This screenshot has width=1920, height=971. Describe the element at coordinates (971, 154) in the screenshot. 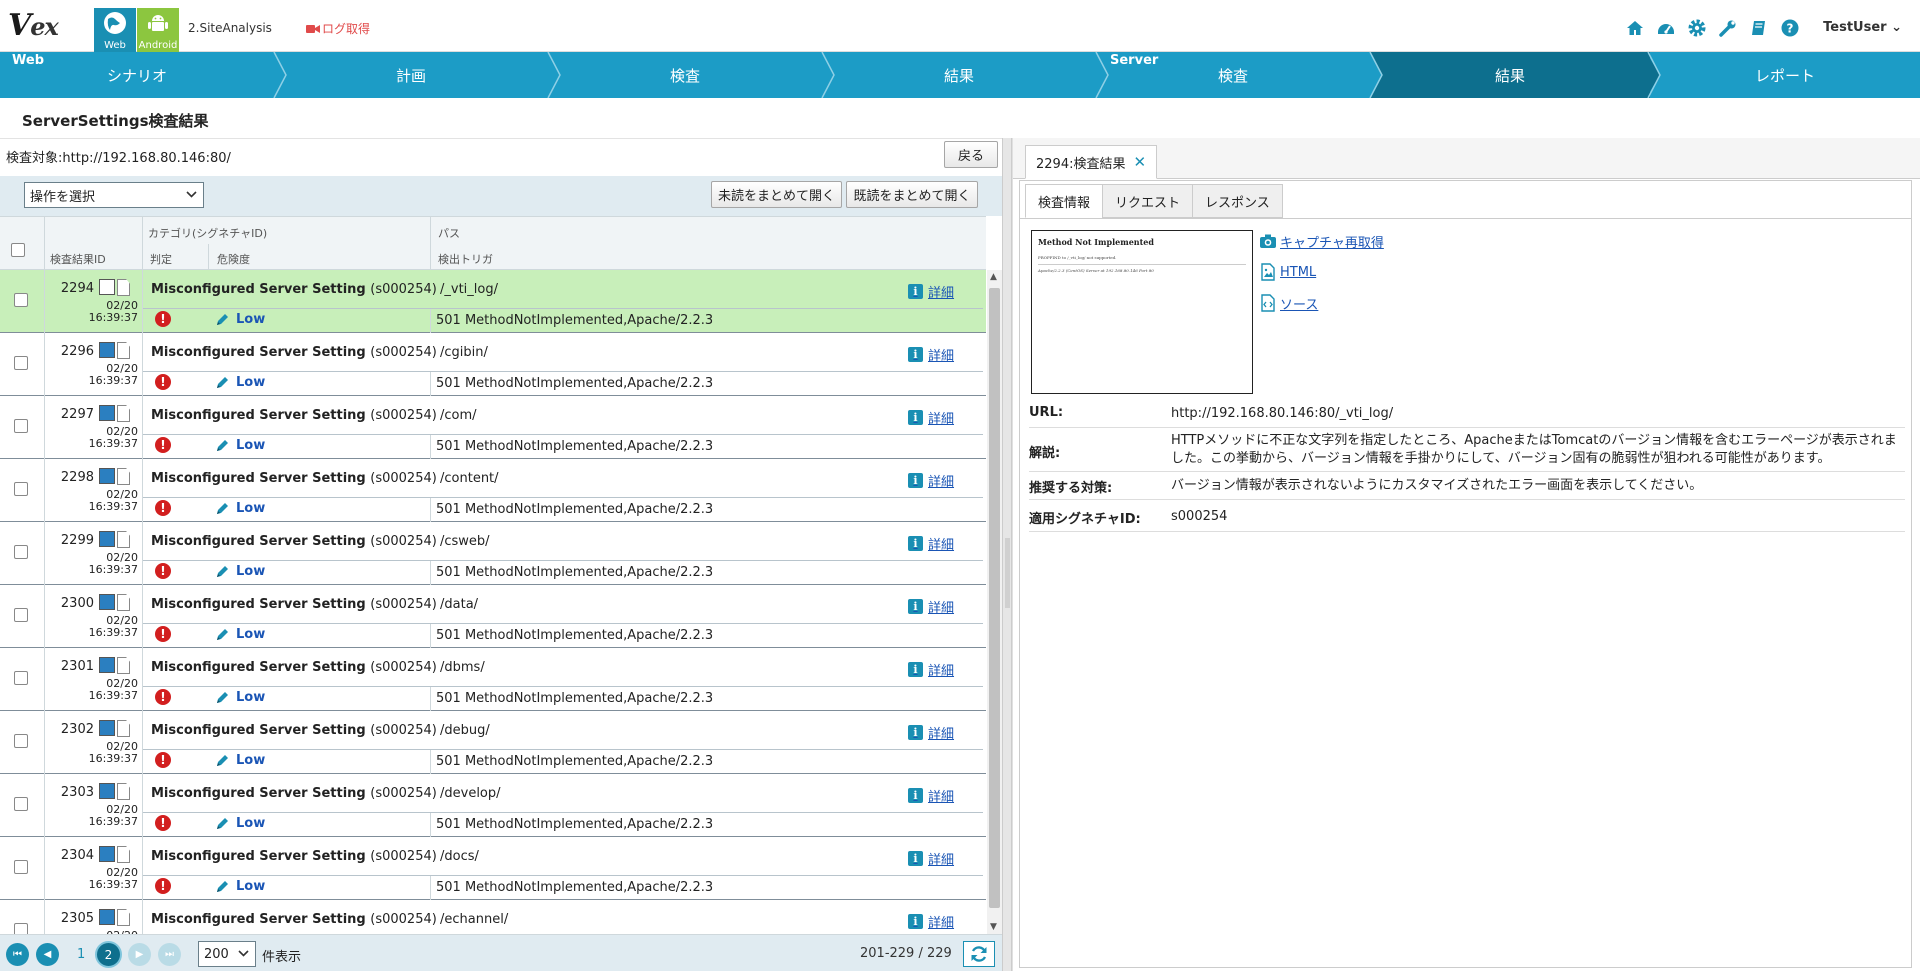

I see `back-button: 戻る` at that location.